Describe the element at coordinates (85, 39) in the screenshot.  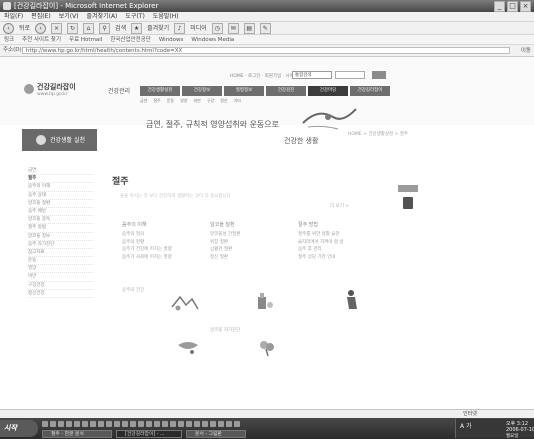
I see `link-item: 무료 Hotmail` at that location.